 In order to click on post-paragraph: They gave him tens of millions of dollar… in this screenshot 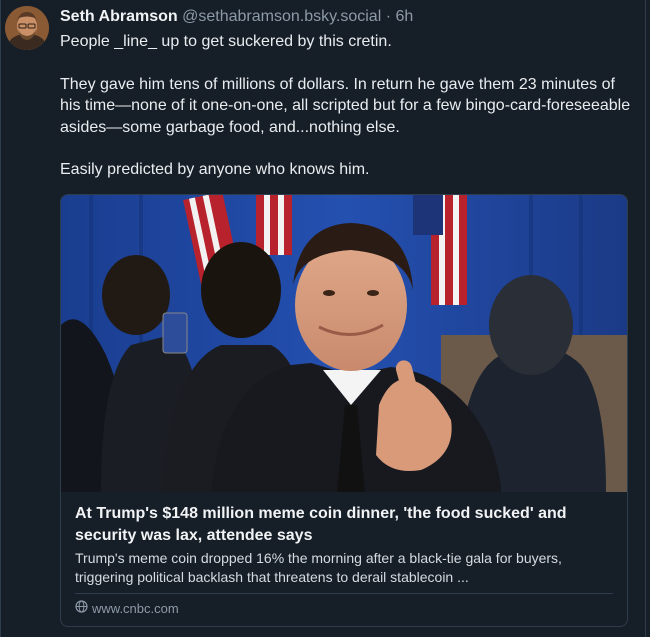, I will do `click(345, 105)`.